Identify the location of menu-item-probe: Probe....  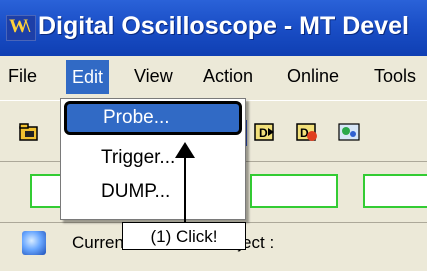
(153, 118).